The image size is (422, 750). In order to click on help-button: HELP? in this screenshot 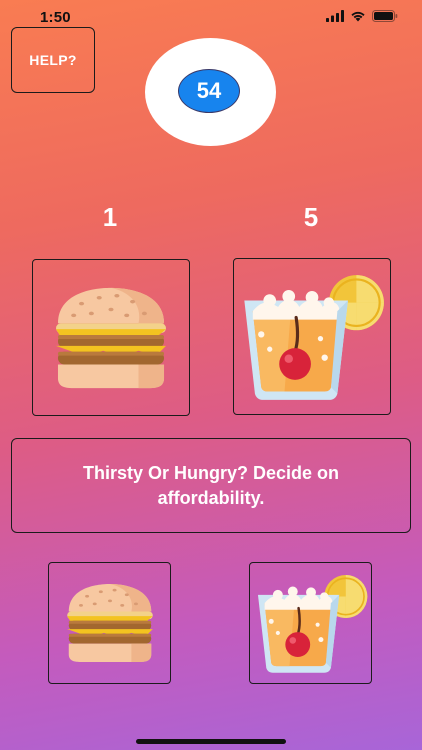, I will do `click(53, 60)`.